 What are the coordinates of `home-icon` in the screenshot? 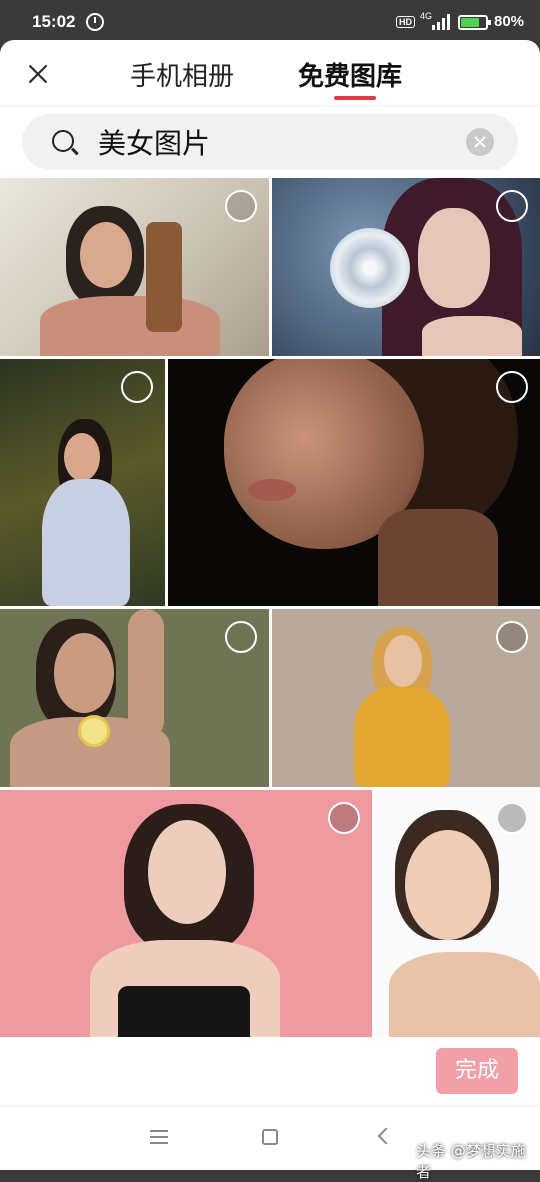 It's located at (270, 1137).